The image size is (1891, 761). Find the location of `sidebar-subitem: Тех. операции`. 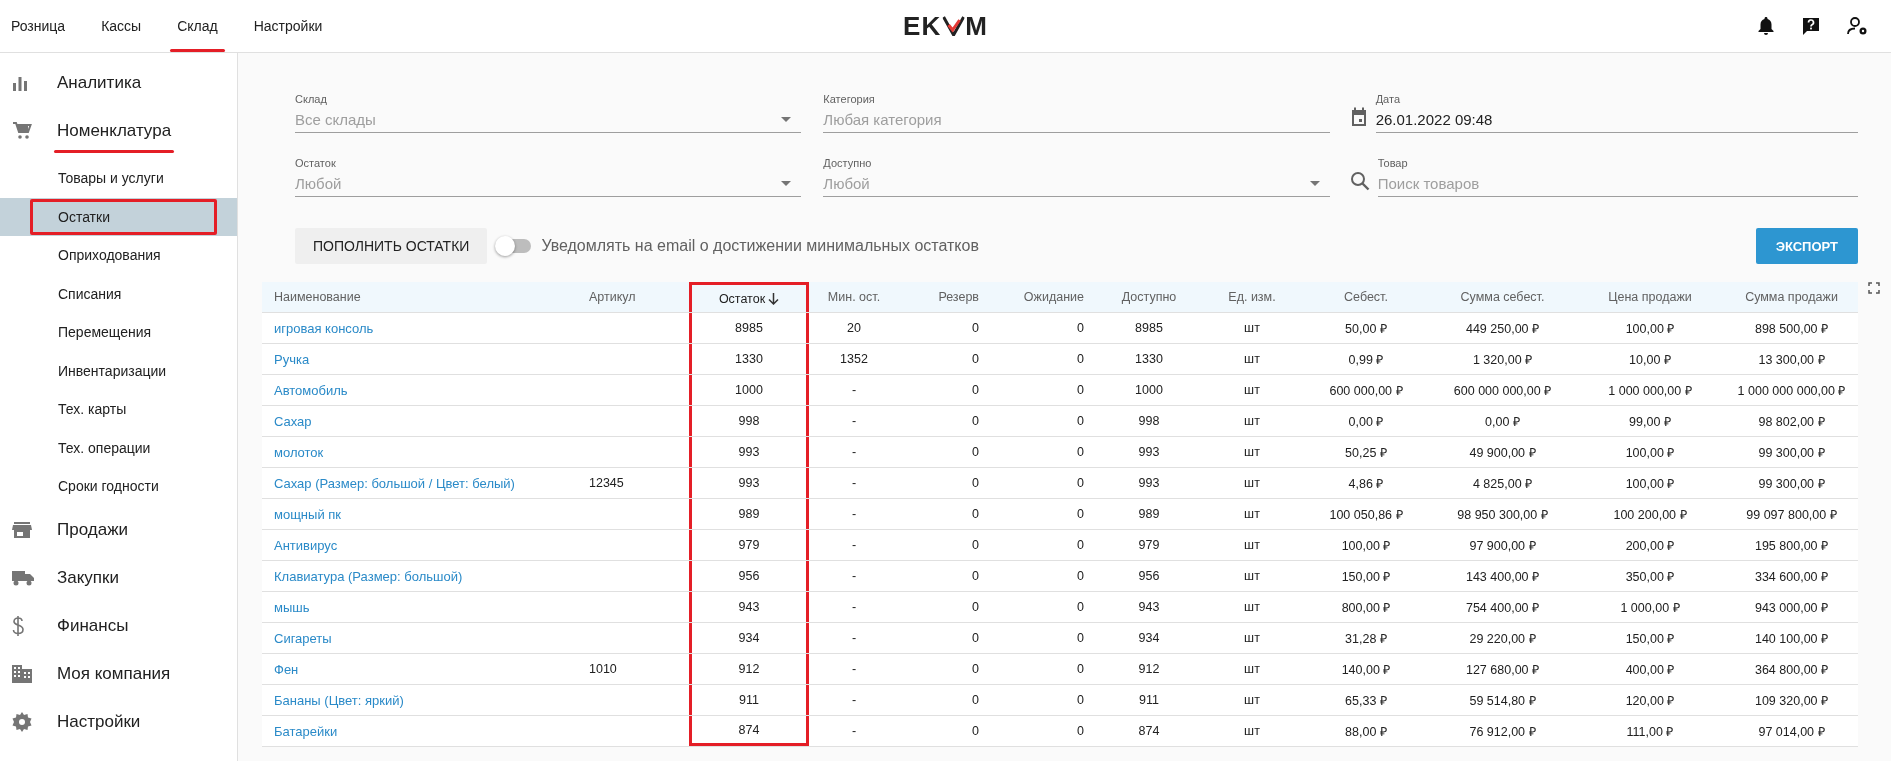

sidebar-subitem: Тех. операции is located at coordinates (118, 447).